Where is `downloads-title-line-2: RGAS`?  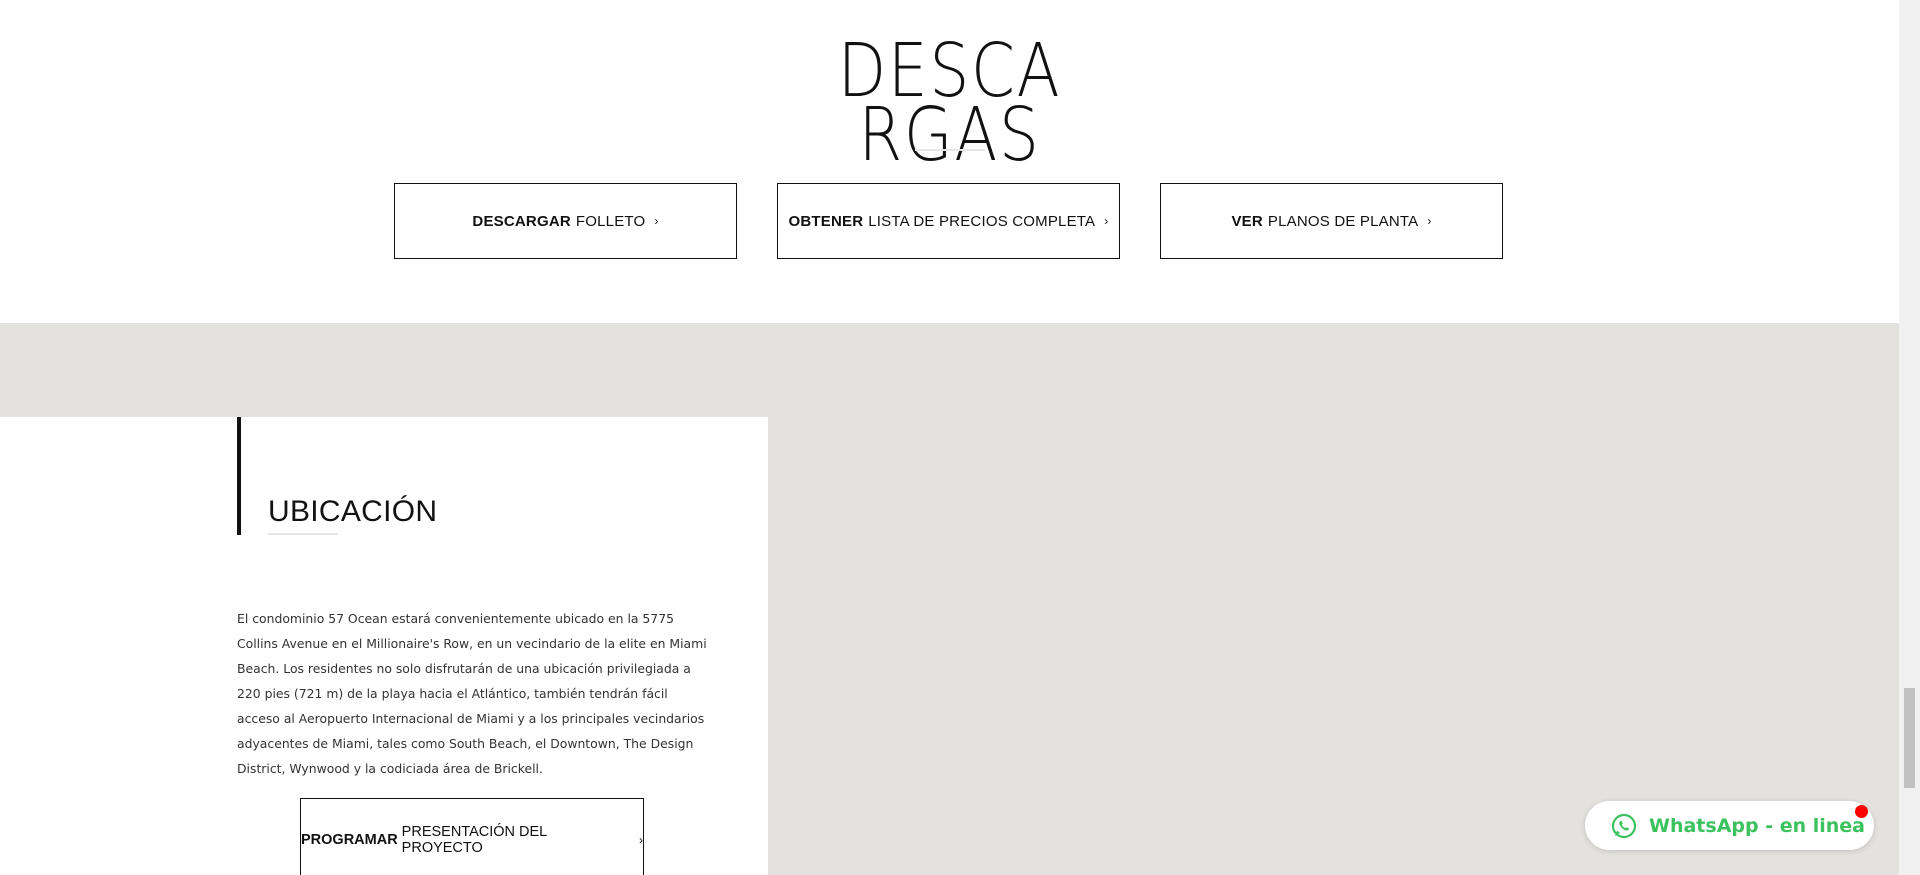
downloads-title-line-2: RGAS is located at coordinates (949, 135).